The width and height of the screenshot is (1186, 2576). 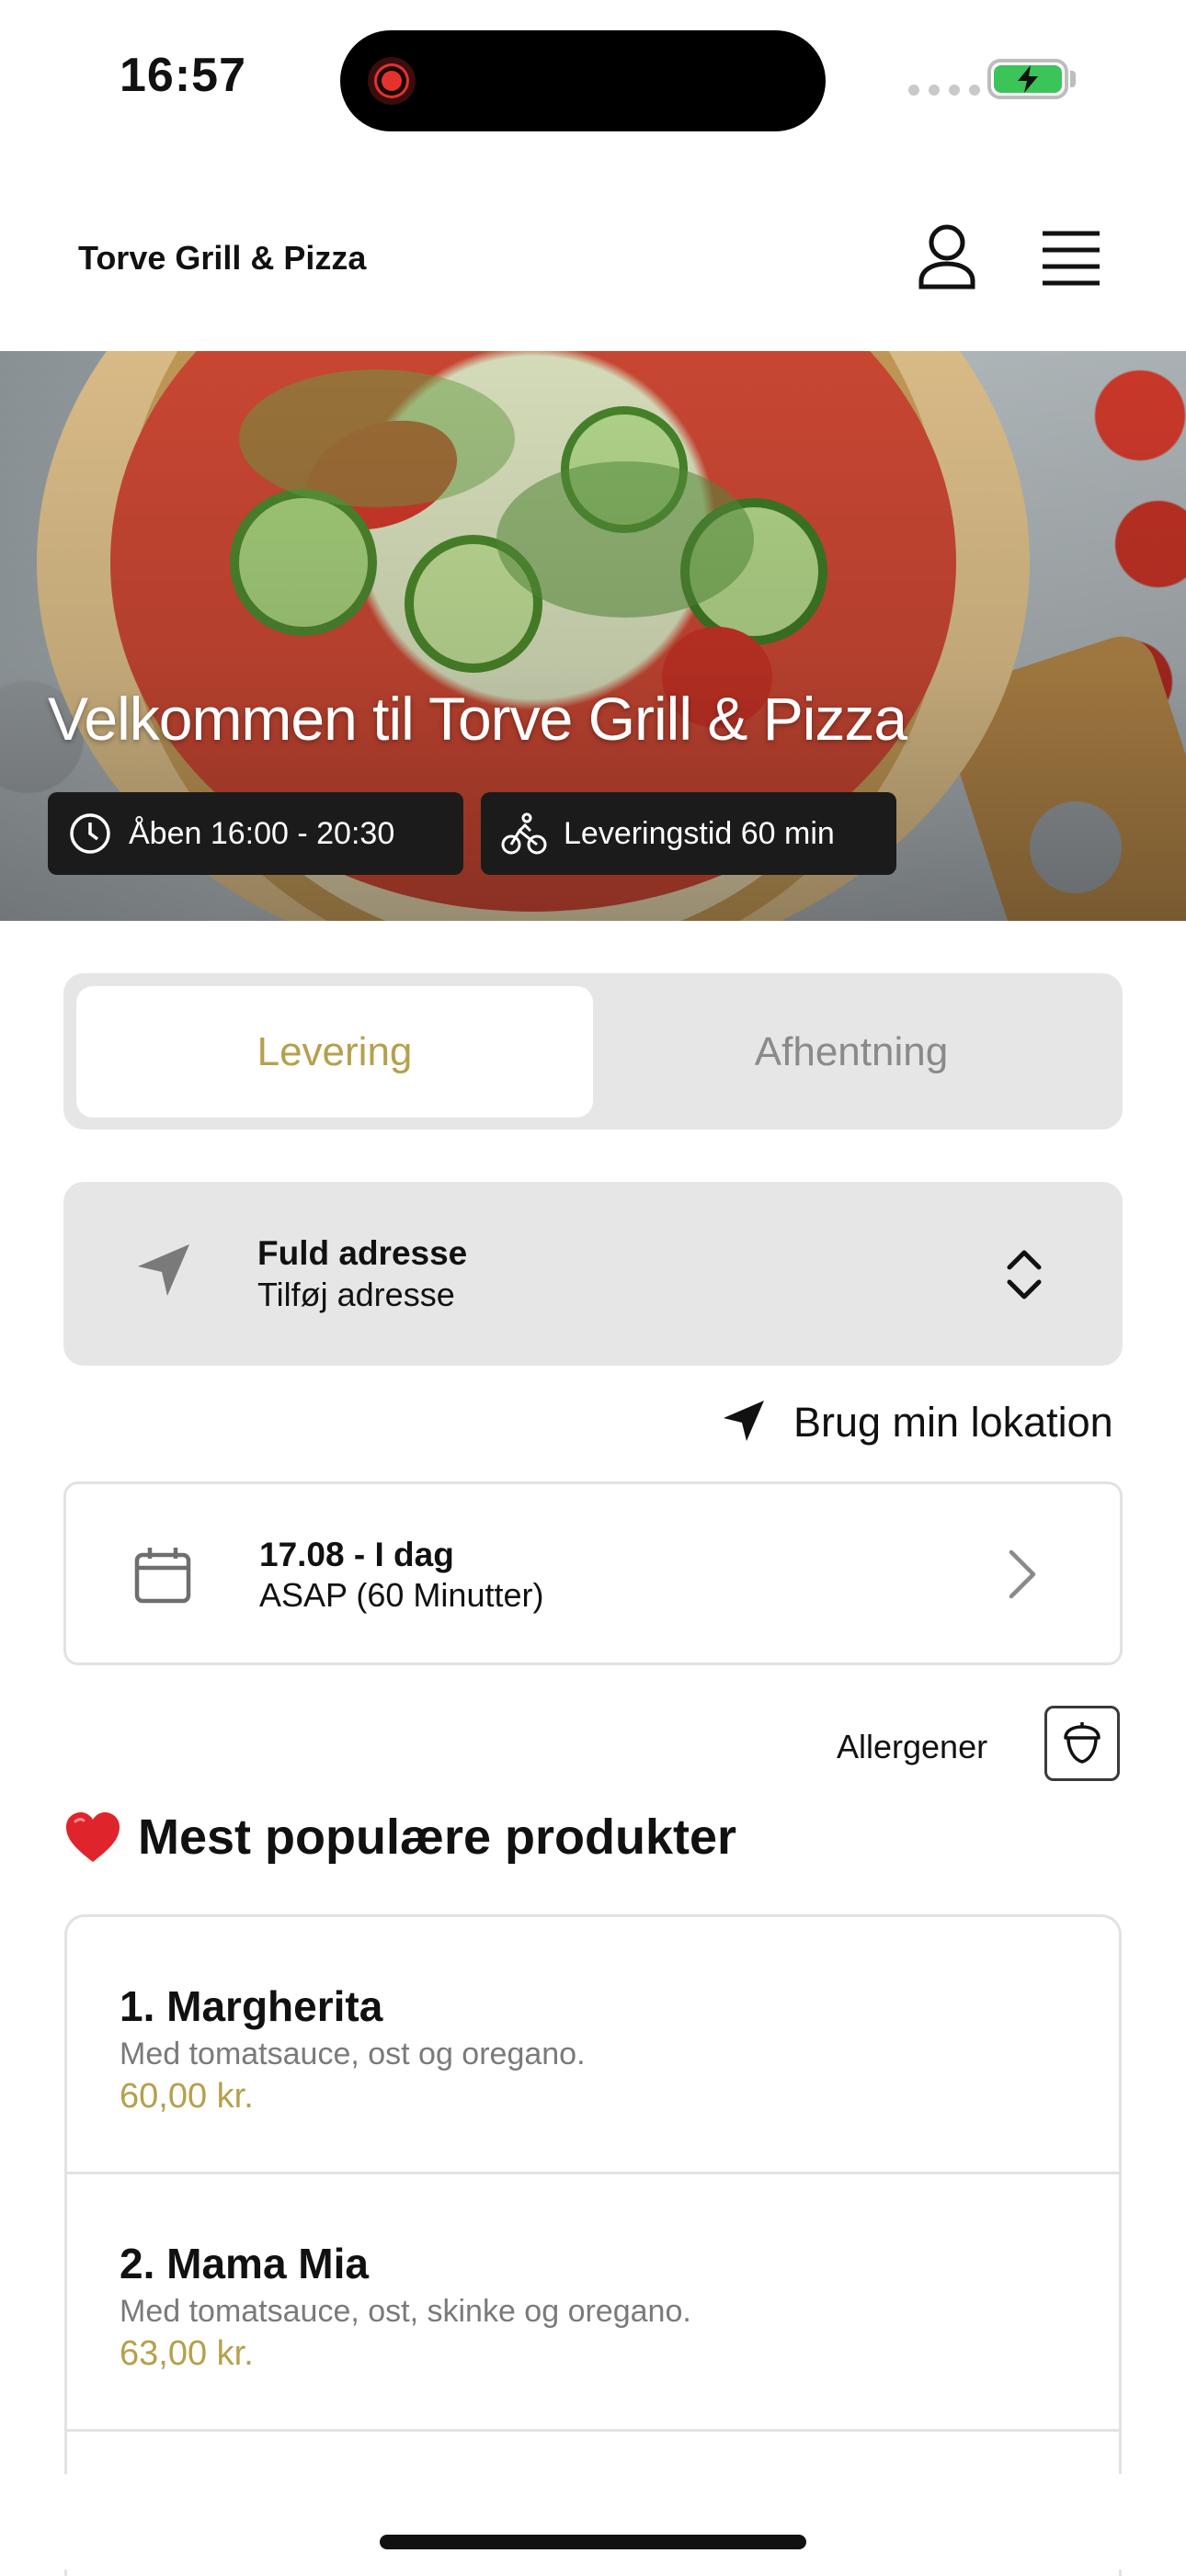 I want to click on tab-delivery: Levering, so click(x=334, y=1052).